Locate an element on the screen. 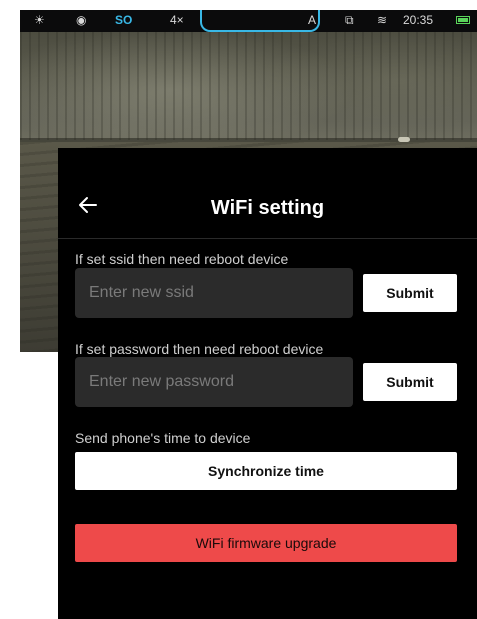  device-status-bar: ☀ ◉ SO 4× A ⧉ ≋ 20:35 is located at coordinates (248, 21).